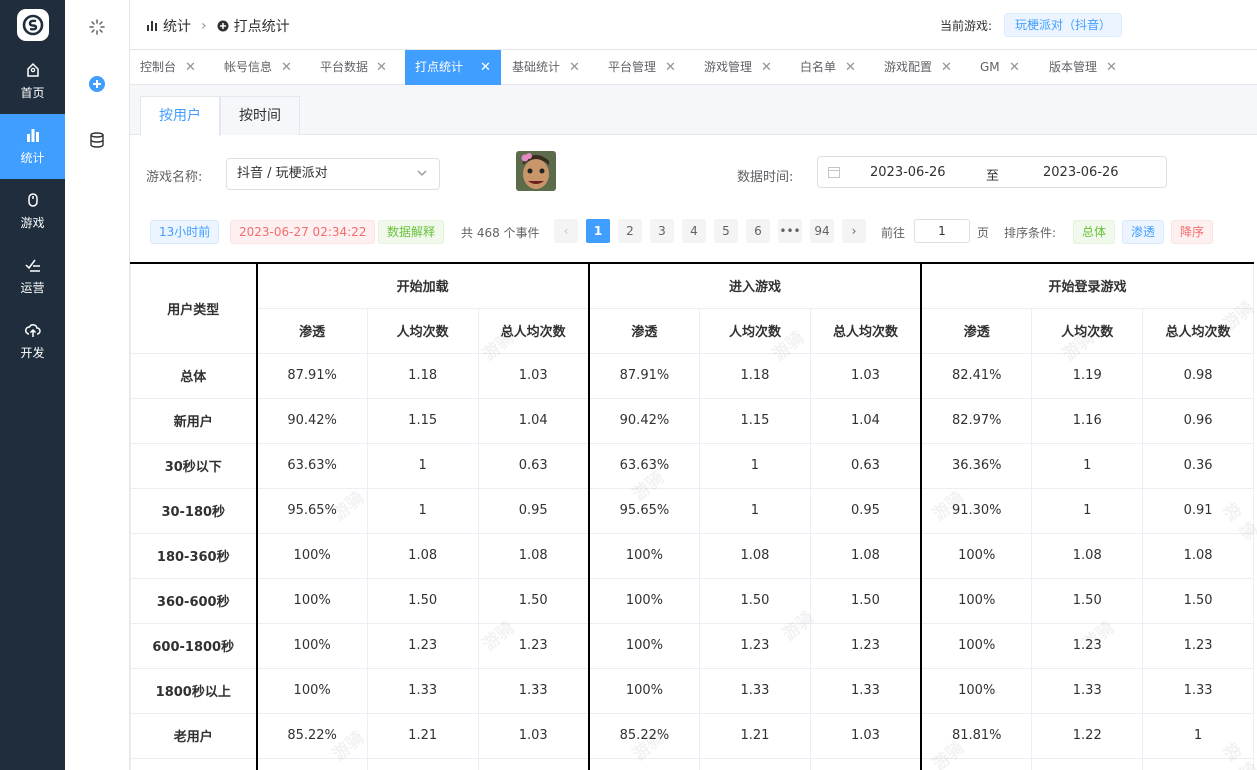 This screenshot has width=1257, height=770. What do you see at coordinates (32, 81) in the screenshot?
I see `sidebar-item-home: 首页` at bounding box center [32, 81].